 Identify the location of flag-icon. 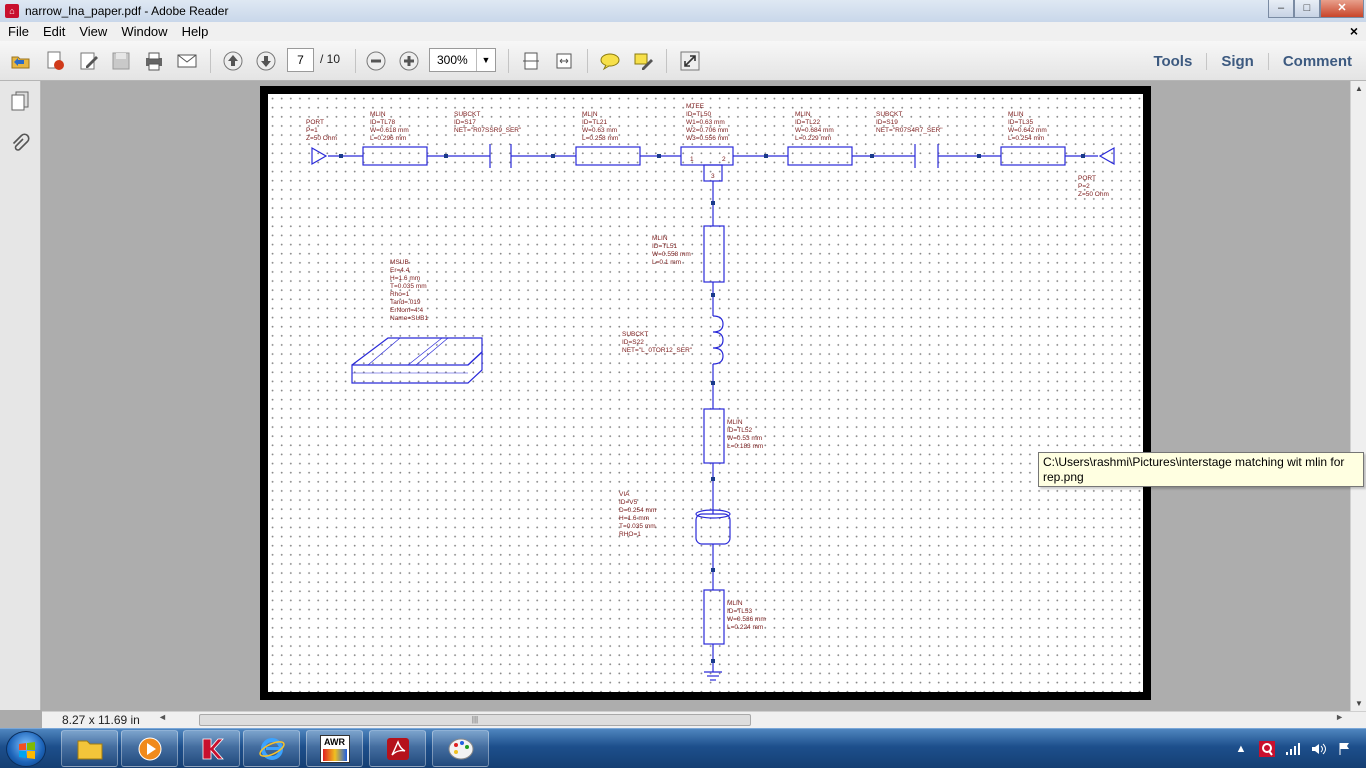
(1344, 749).